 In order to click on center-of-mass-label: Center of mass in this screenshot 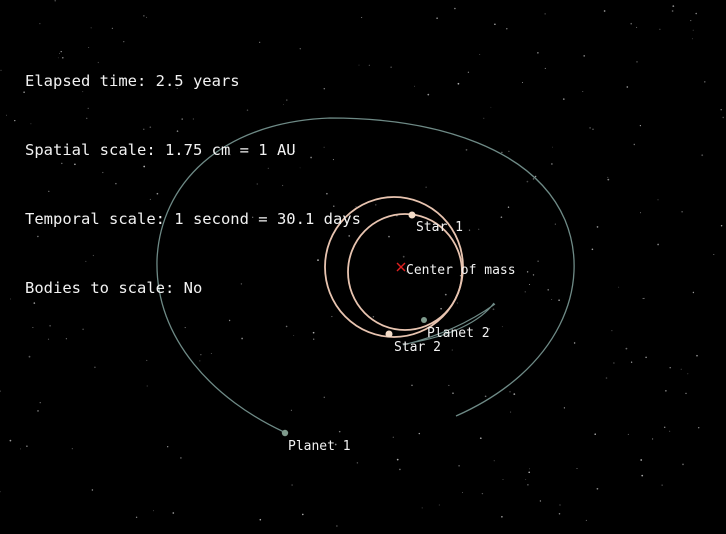, I will do `click(461, 270)`.